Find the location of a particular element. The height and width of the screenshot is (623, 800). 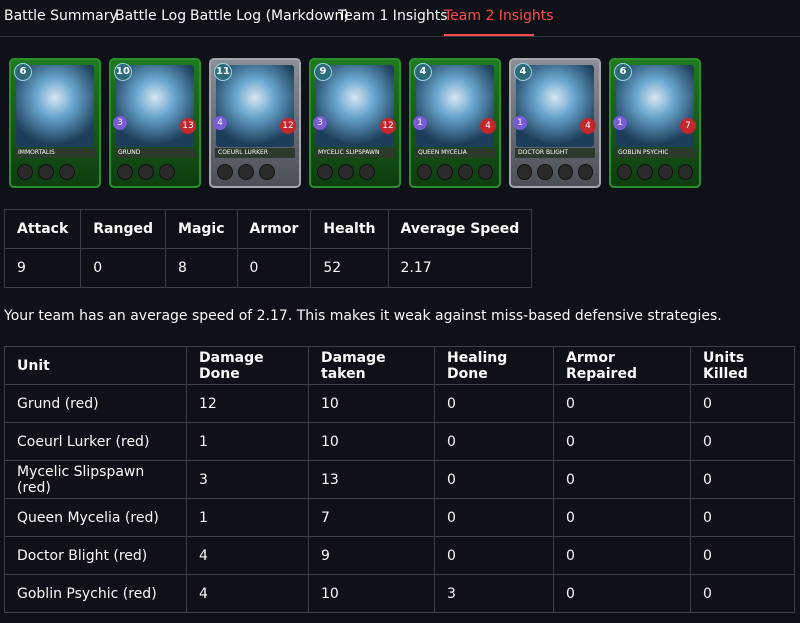

cell-damage-taken: 9 is located at coordinates (371, 555).